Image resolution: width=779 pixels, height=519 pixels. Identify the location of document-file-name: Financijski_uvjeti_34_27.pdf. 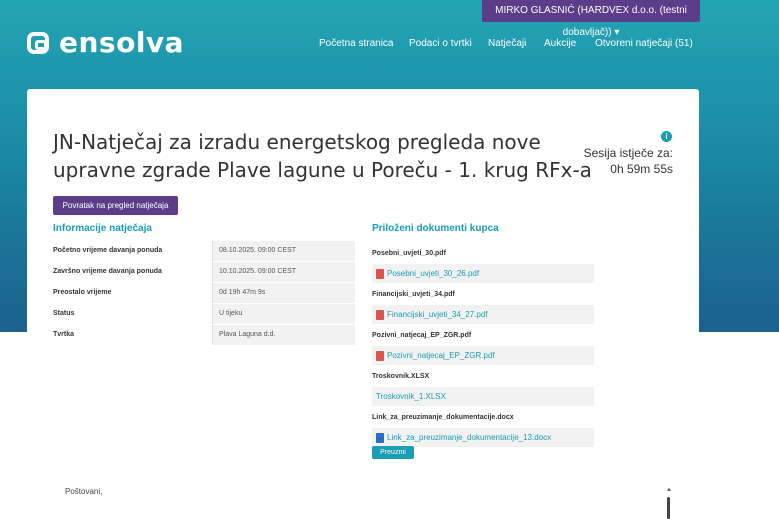
(437, 314).